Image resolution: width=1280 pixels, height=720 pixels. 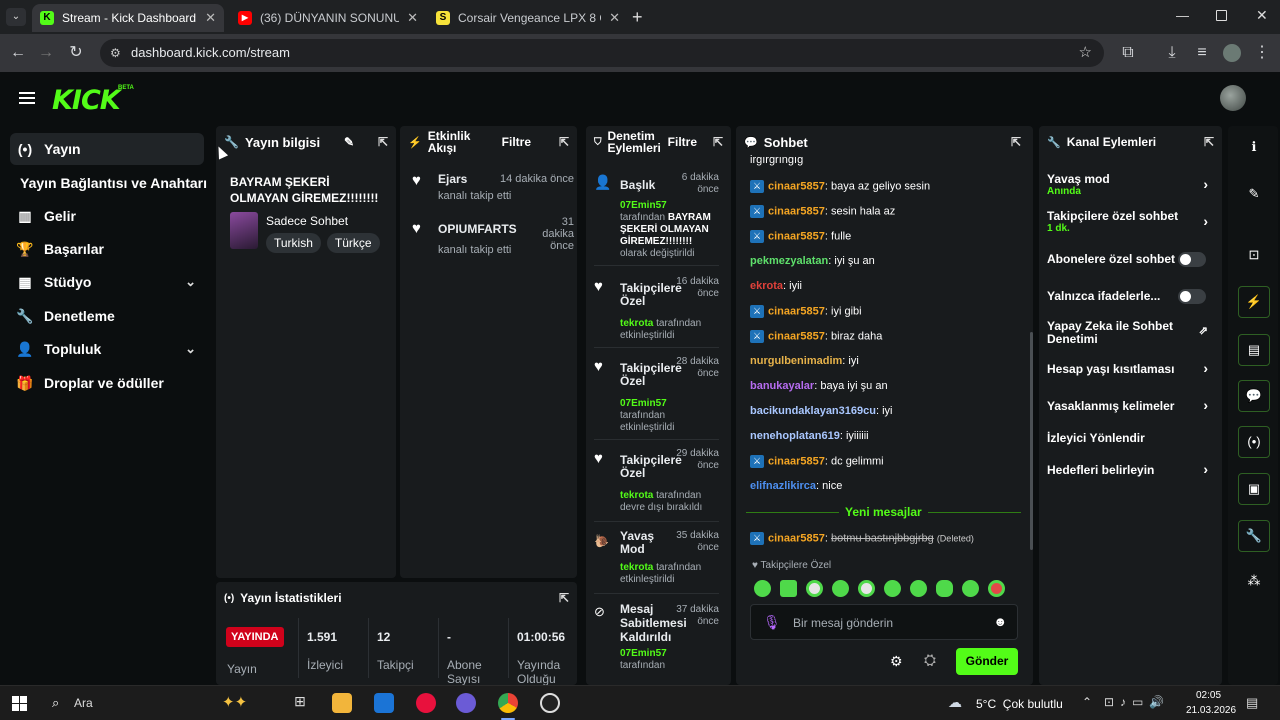 I want to click on download-icon: ⤓, so click(x=1172, y=53).